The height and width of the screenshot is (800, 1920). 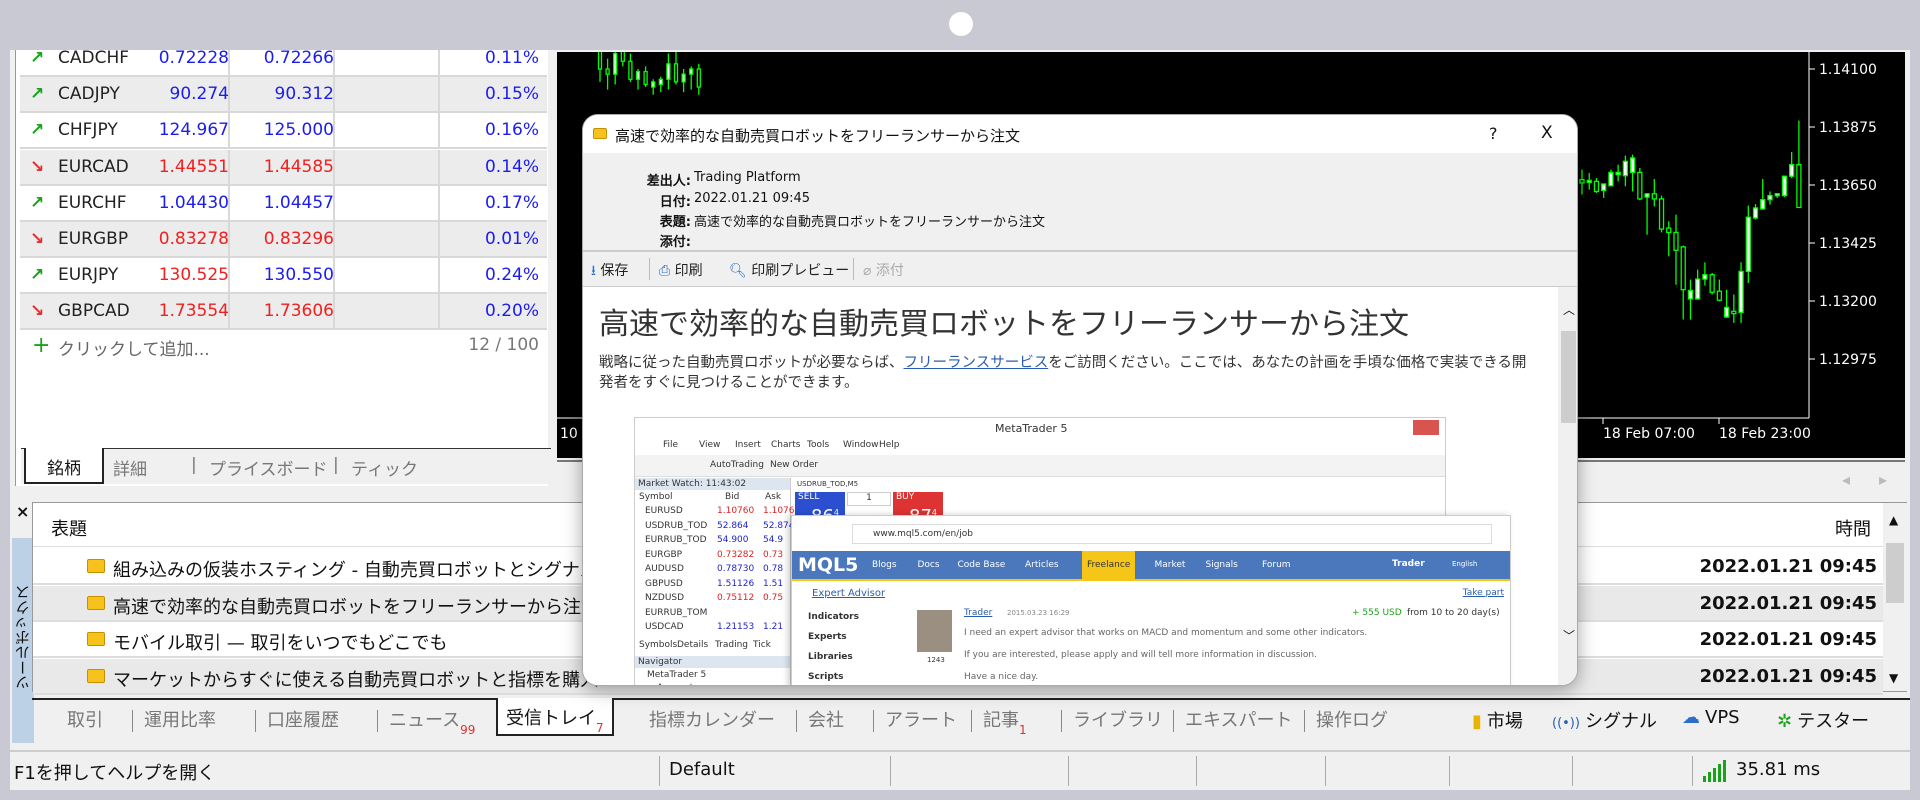 What do you see at coordinates (609, 272) in the screenshot?
I see `save-button: ⭳ 保存` at bounding box center [609, 272].